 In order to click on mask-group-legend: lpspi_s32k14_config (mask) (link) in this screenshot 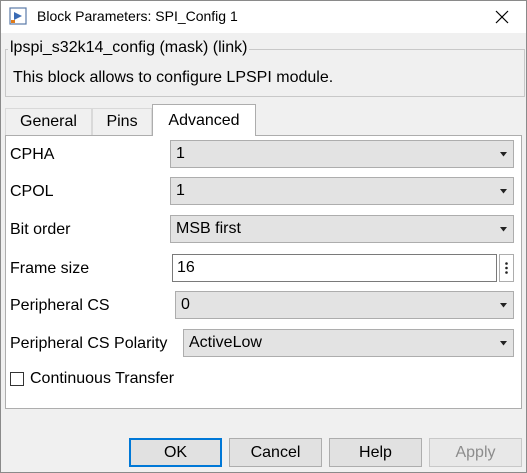, I will do `click(129, 48)`.